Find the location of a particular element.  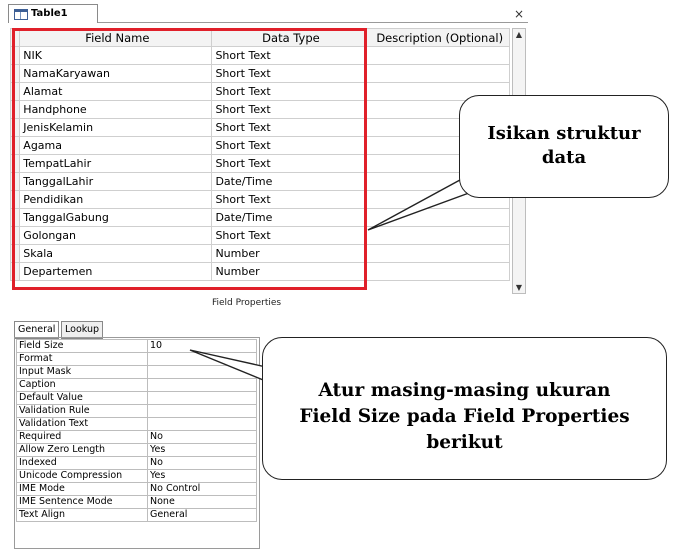

property-name: Format is located at coordinates (82, 359).